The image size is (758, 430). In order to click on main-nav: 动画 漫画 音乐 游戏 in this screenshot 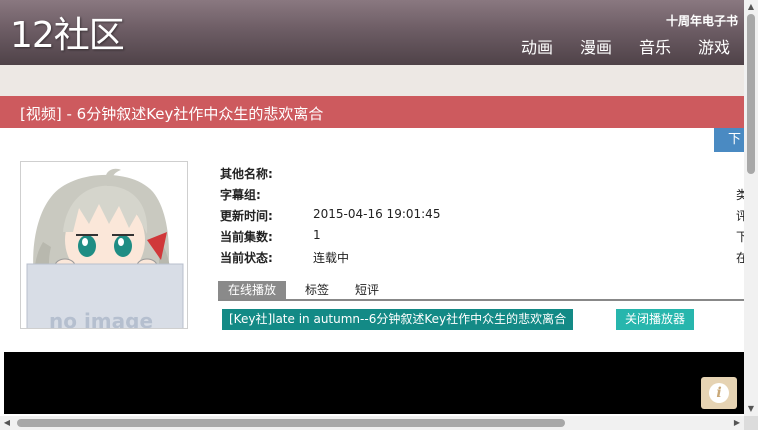, I will do `click(625, 48)`.